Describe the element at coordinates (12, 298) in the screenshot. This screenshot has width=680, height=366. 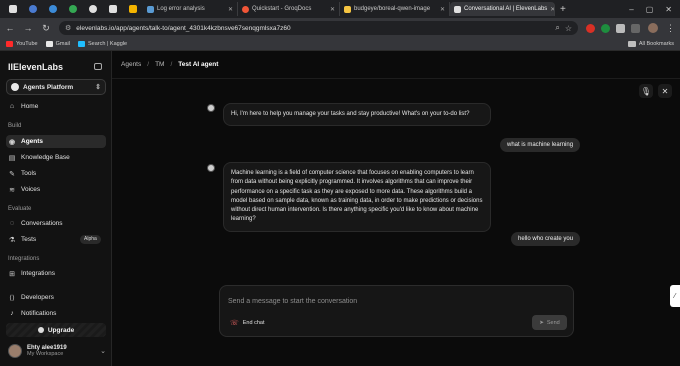
I see `code-icon: ⟨⟩` at that location.